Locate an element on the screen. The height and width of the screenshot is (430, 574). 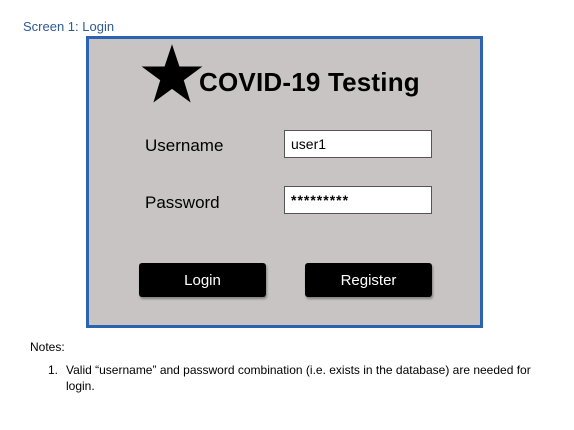
app-title: COVID-19 Testing is located at coordinates (309, 82).